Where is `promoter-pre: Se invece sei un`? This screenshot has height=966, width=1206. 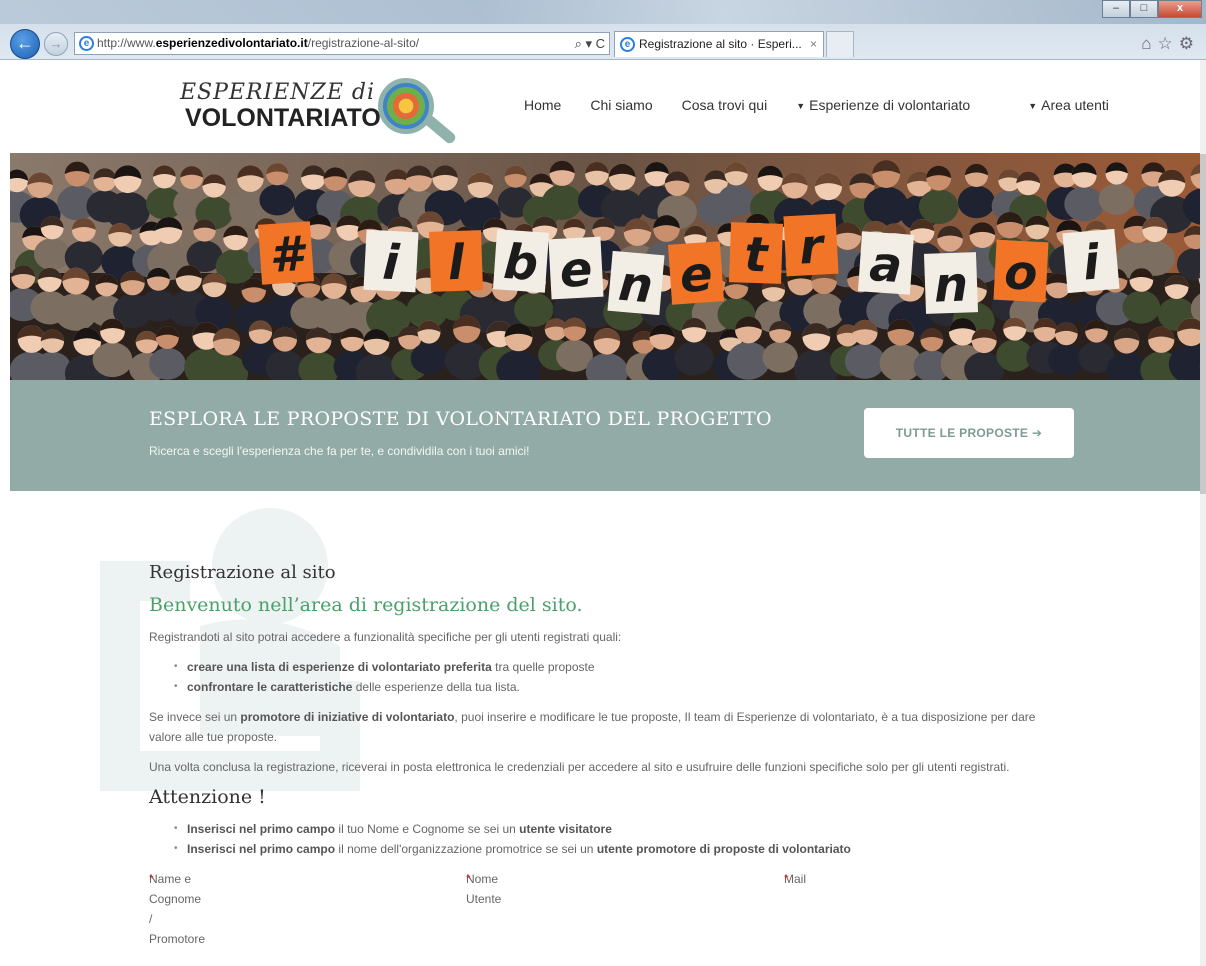
promoter-pre: Se invece sei un is located at coordinates (195, 717).